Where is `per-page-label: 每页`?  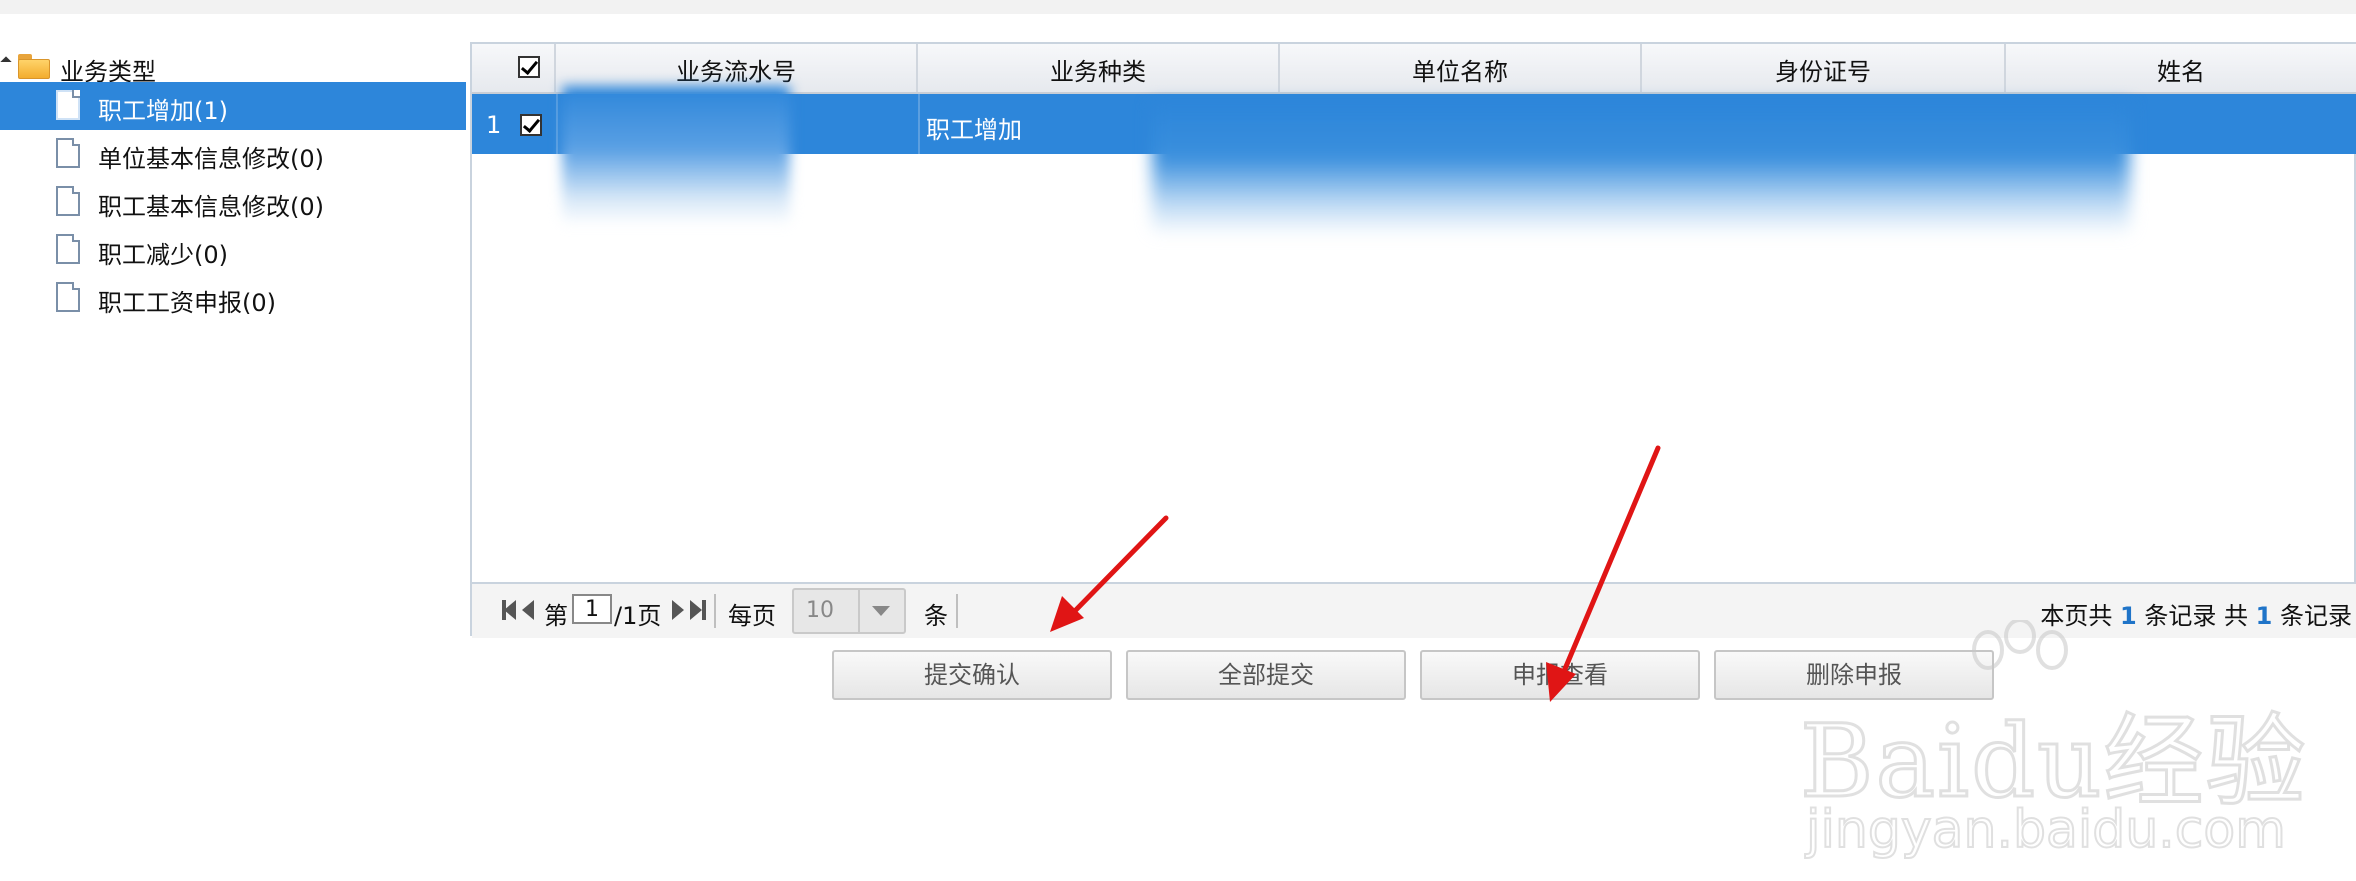
per-page-label: 每页 is located at coordinates (752, 616).